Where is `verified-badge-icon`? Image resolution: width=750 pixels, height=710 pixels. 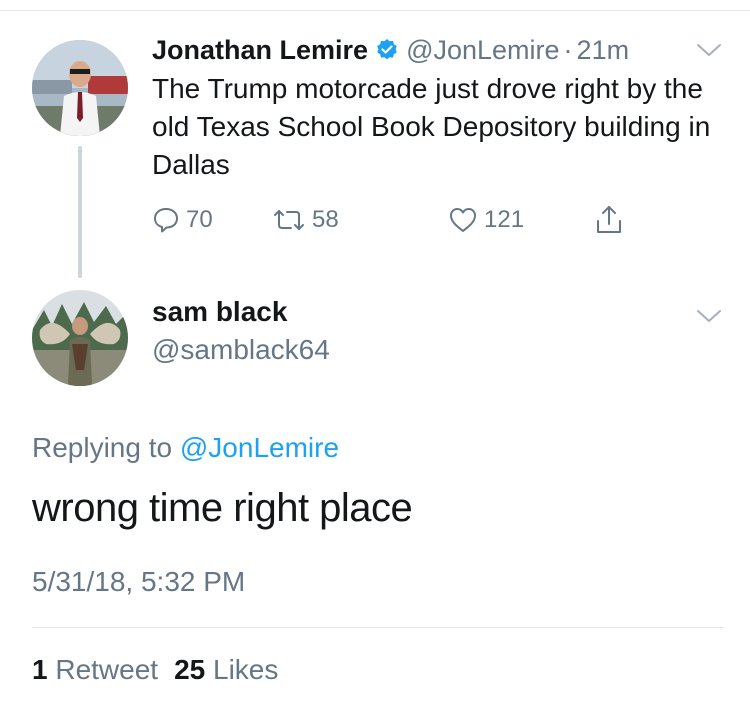
verified-badge-icon is located at coordinates (387, 50).